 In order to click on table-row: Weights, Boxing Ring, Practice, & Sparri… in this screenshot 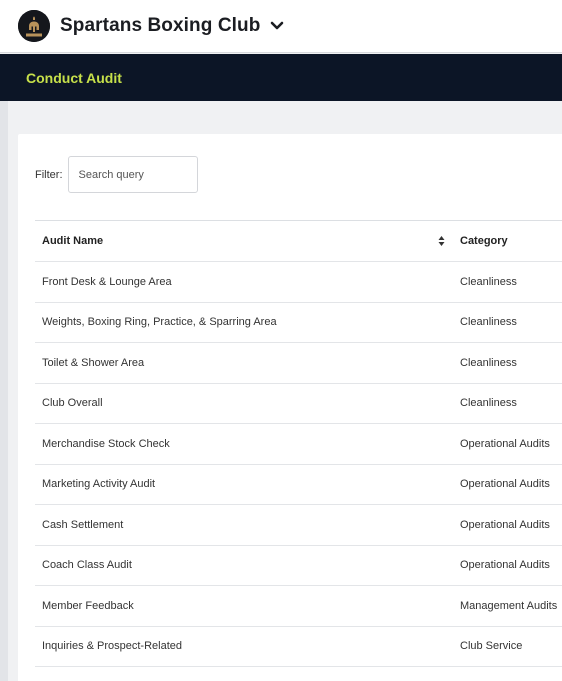, I will do `click(298, 323)`.